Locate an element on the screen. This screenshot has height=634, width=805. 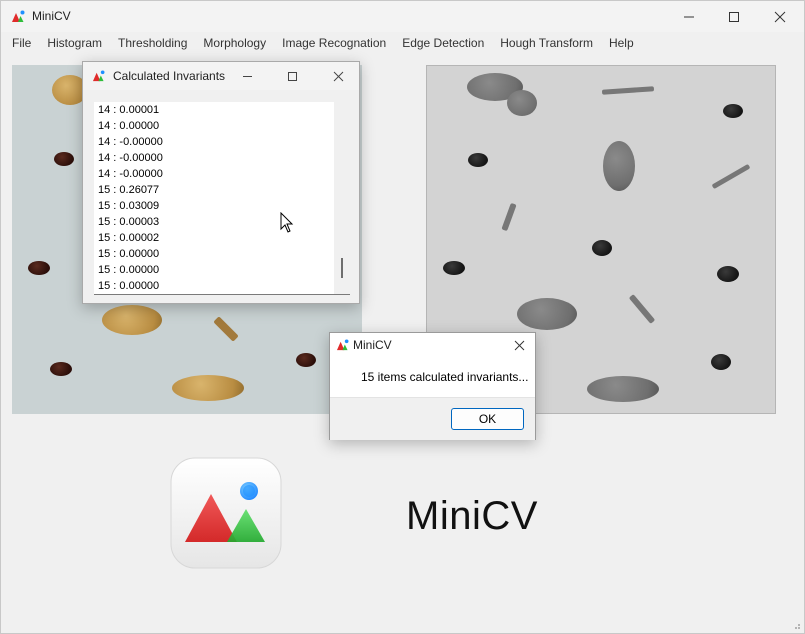
menu-image-recognation: Image Recognation is located at coordinates (334, 43).